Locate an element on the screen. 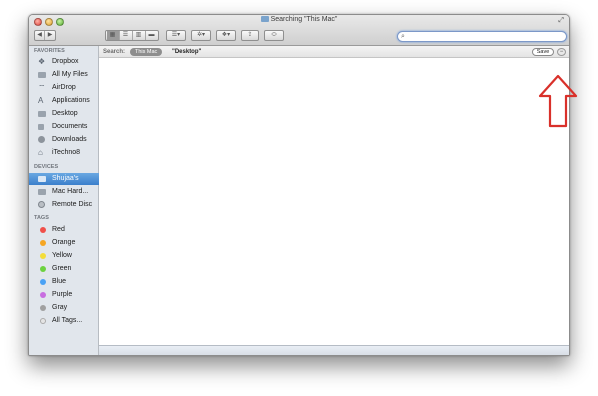  sidebar-tag-orange: Orange is located at coordinates (64, 243).